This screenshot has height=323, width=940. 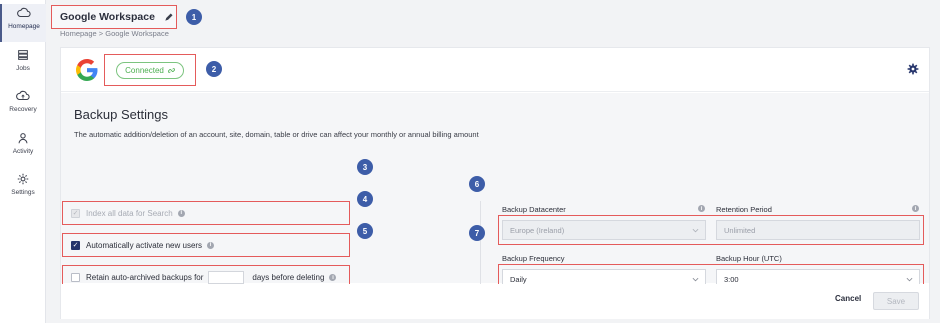 I want to click on sidebar-item-recovery: Recovery, so click(x=23, y=106).